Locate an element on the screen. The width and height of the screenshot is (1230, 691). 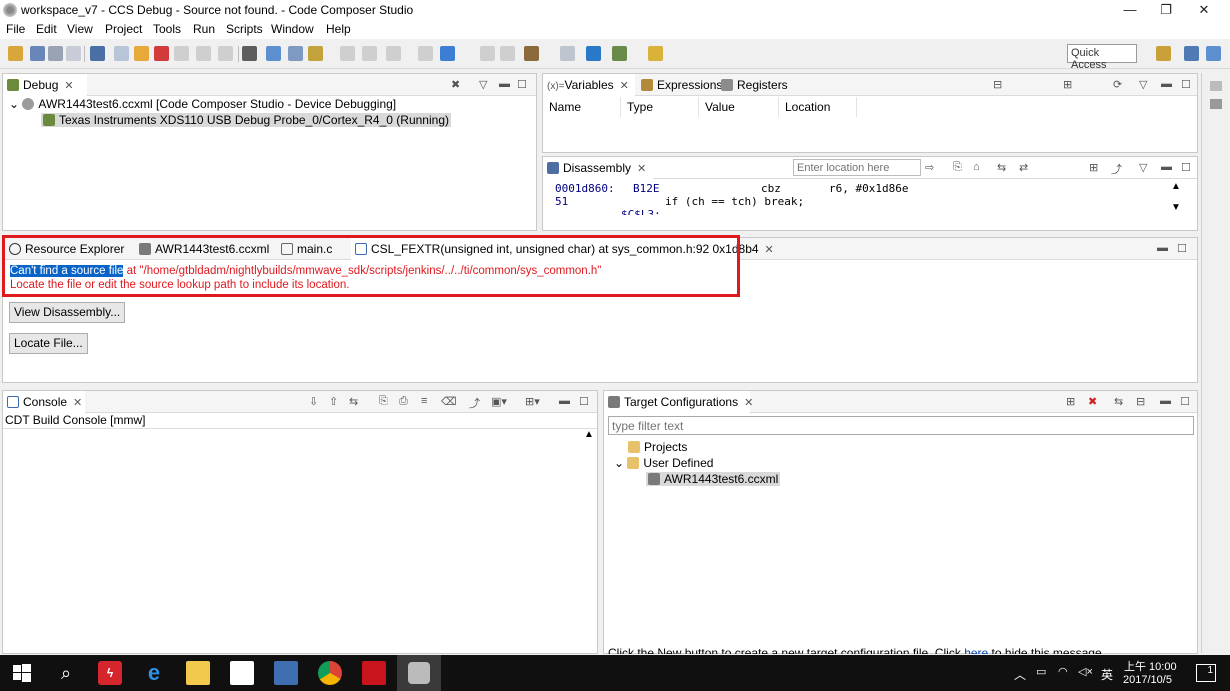
debug-icon is located at coordinates (97, 53).